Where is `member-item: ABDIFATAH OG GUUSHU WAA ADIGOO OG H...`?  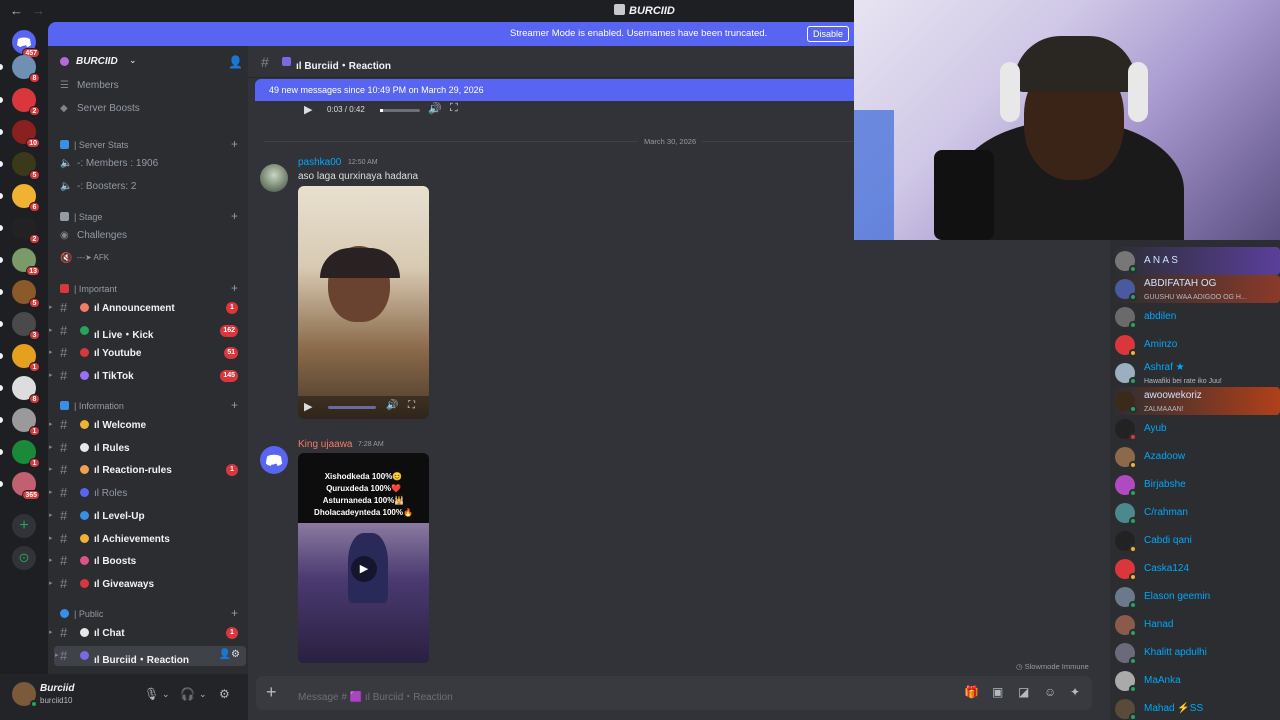 member-item: ABDIFATAH OG GUUSHU WAA ADIGOO OG H... is located at coordinates (1195, 289).